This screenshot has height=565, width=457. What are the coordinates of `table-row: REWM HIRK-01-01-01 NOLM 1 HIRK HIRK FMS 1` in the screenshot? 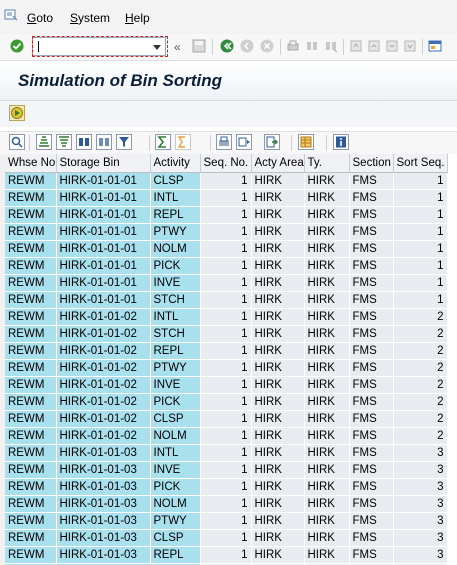 It's located at (226, 249).